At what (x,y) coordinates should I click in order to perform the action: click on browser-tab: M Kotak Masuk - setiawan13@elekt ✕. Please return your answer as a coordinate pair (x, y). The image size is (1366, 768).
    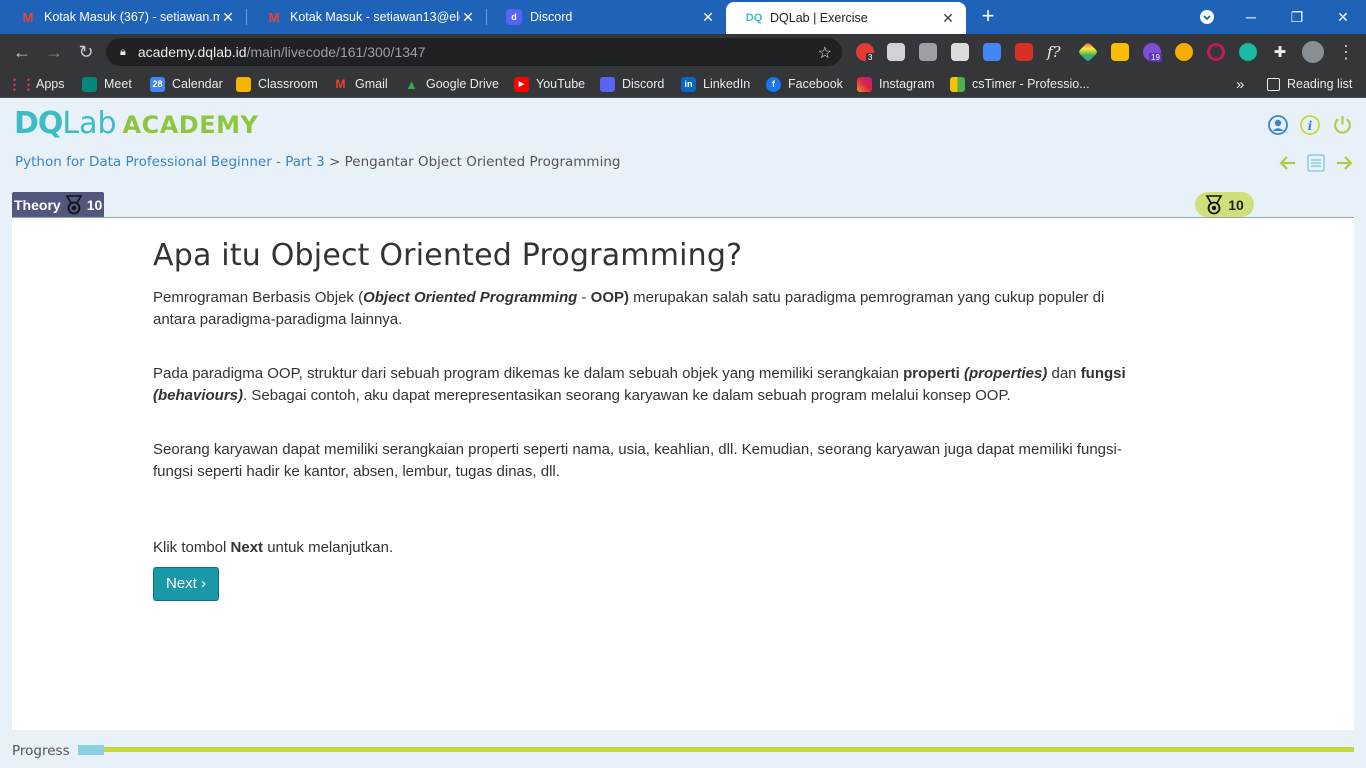
    Looking at the image, I should click on (366, 17).